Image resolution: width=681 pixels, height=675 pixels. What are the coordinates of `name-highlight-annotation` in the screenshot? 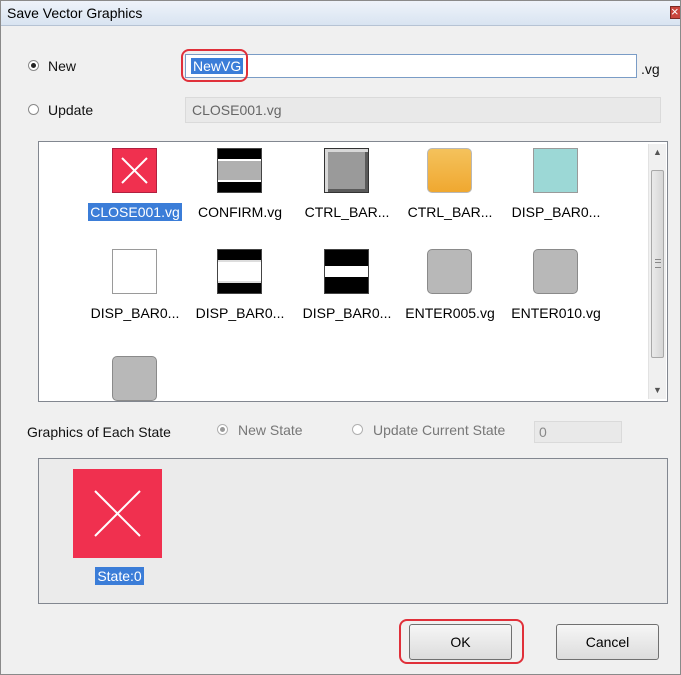 It's located at (214, 65).